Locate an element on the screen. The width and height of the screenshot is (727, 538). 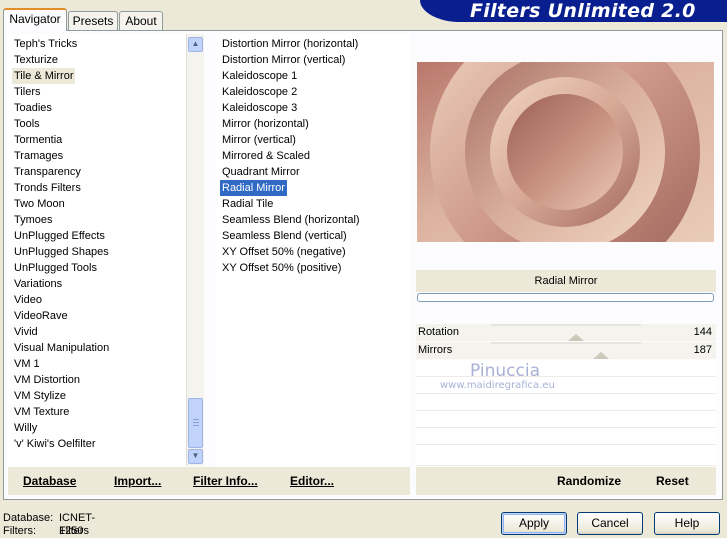
category-item: Two Moon is located at coordinates (39, 204).